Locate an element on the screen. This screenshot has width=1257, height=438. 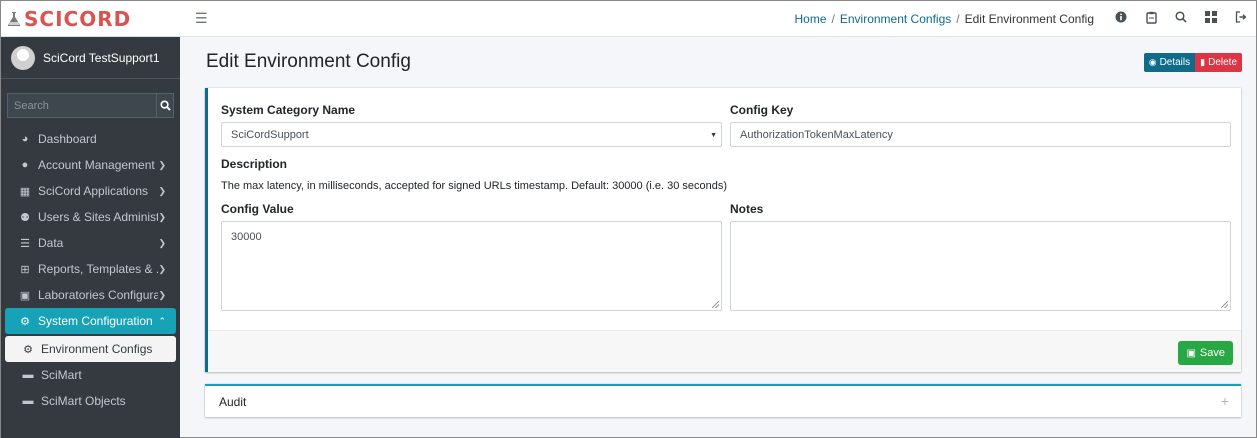
sidebar-item-data: ☰ Data ❯ is located at coordinates (90, 243).